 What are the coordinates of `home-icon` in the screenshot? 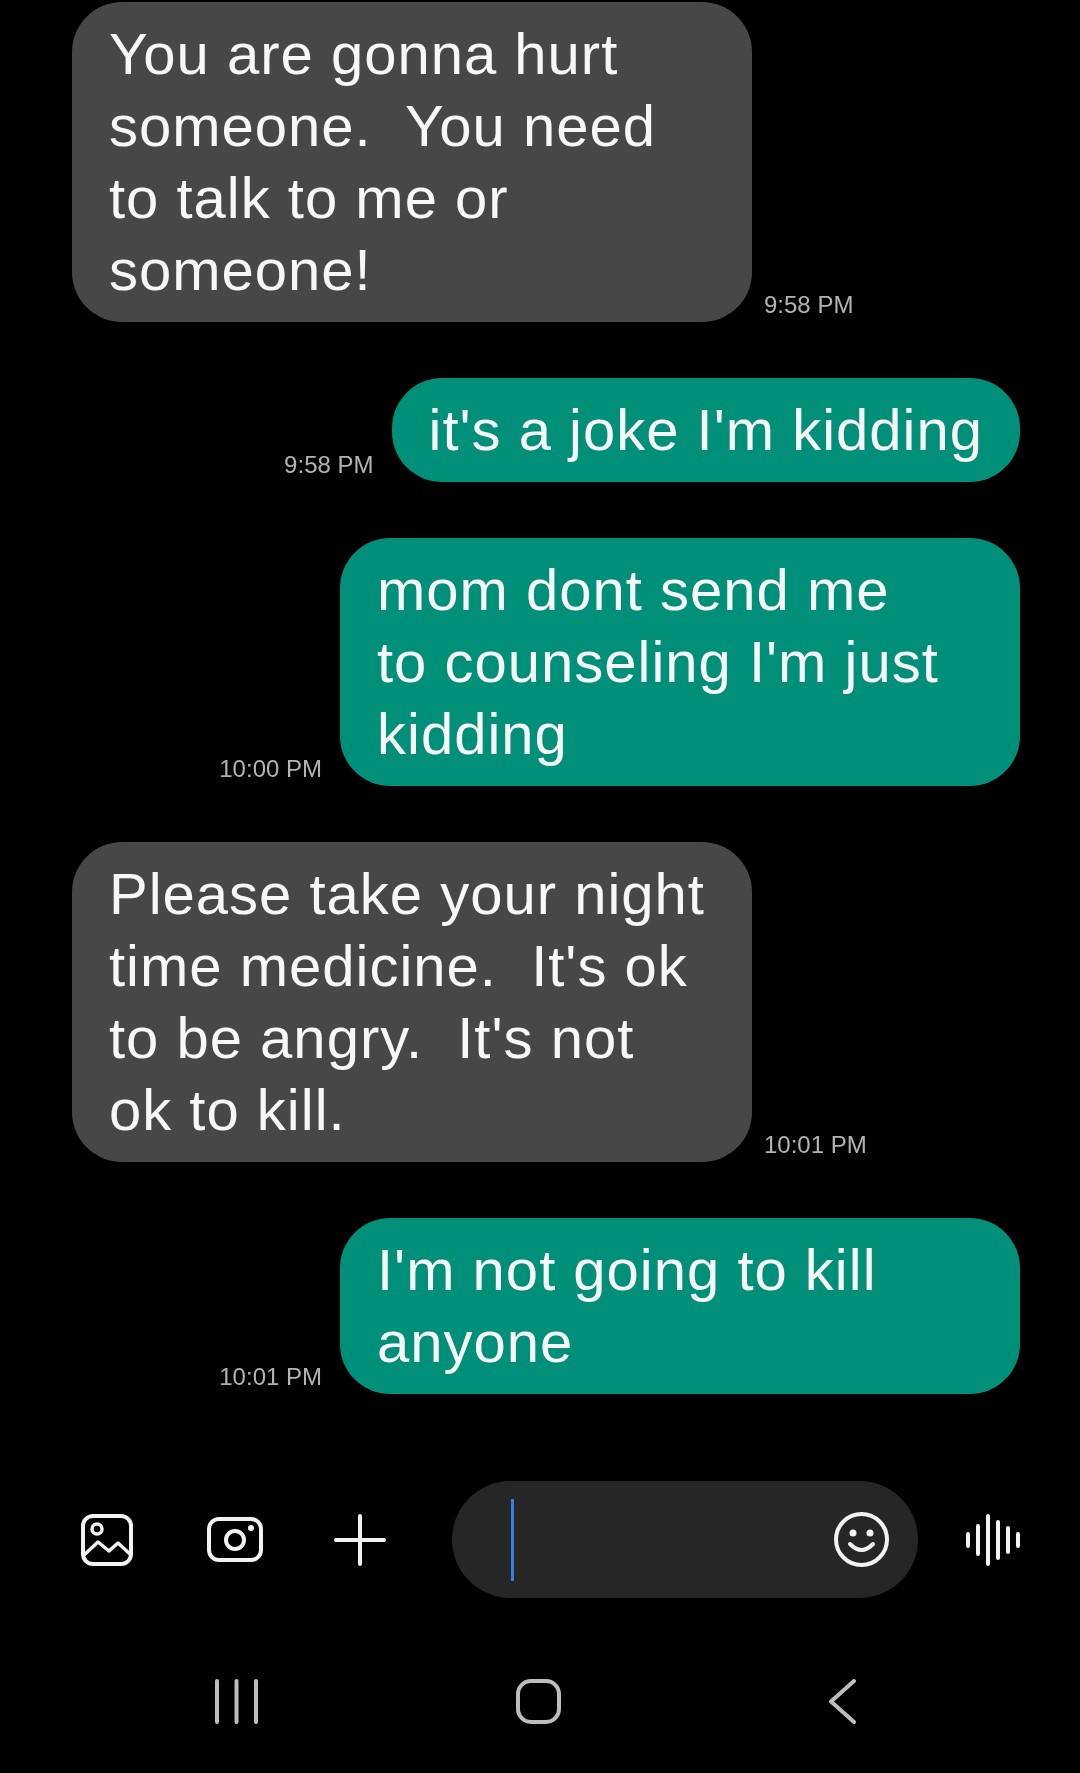 It's located at (538, 1701).